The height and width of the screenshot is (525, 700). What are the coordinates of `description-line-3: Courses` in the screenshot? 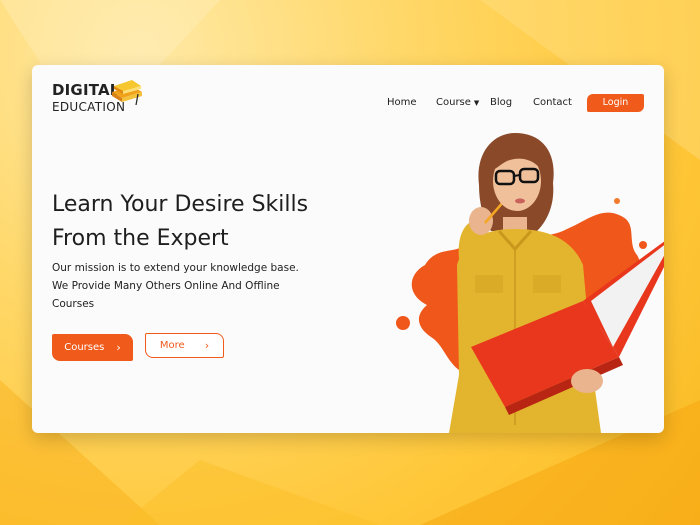 It's located at (73, 304).